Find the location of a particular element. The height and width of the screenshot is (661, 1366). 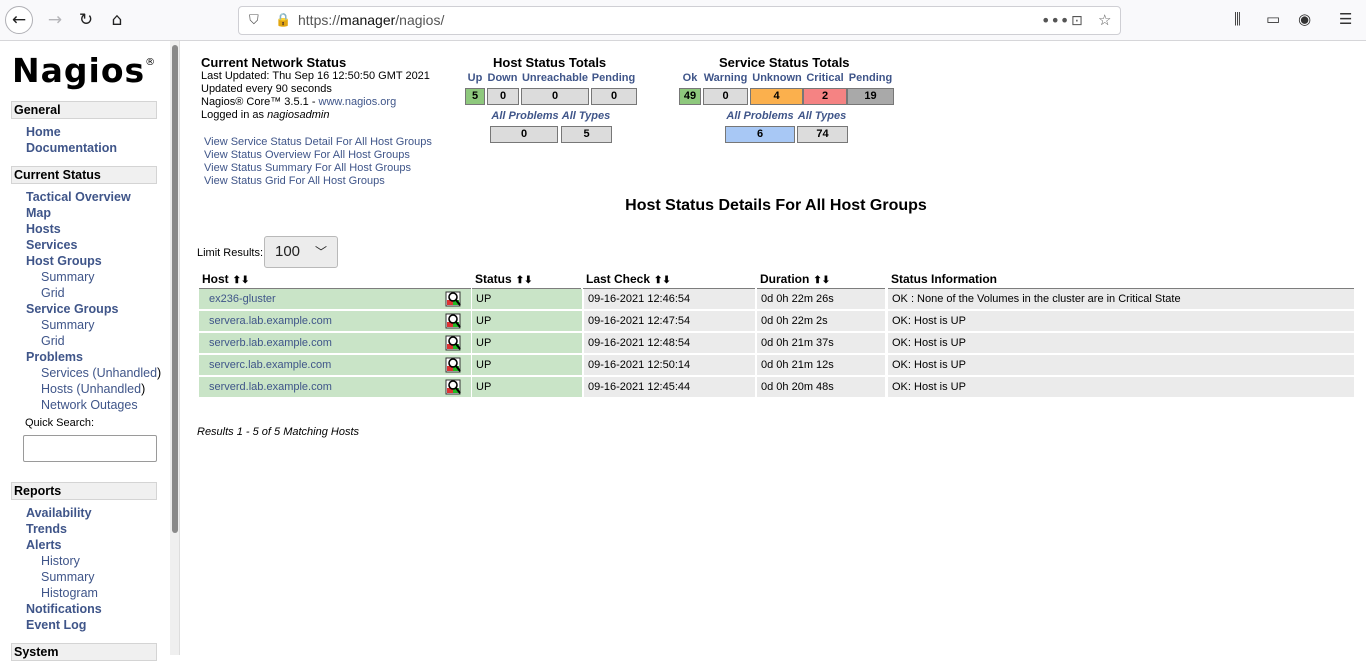

url-bar: ⛉ 🔒 https://manager/nagios/ ••• ⊡ ☆ is located at coordinates (679, 20).